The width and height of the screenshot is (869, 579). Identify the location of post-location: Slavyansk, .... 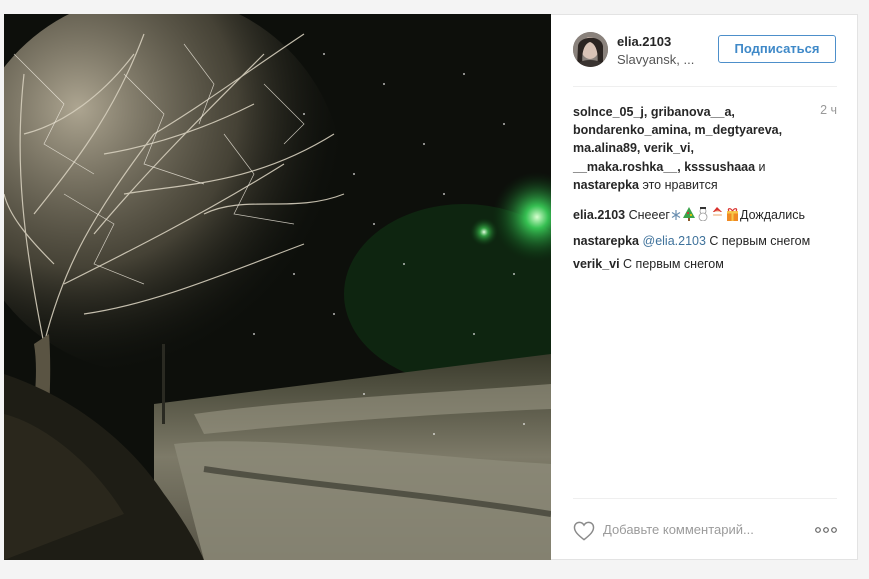
(655, 59).